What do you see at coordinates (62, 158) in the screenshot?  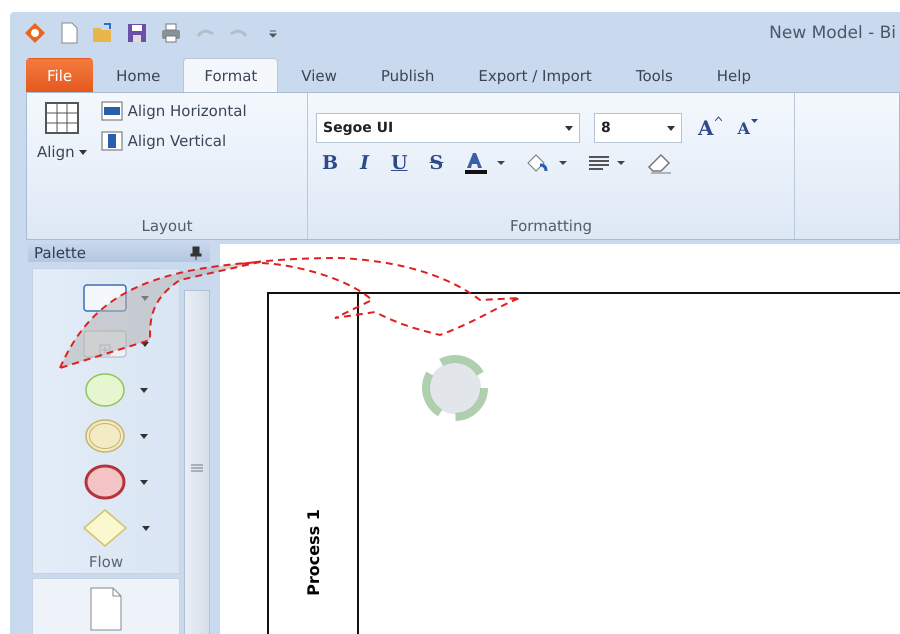 I see `align-button: Align` at bounding box center [62, 158].